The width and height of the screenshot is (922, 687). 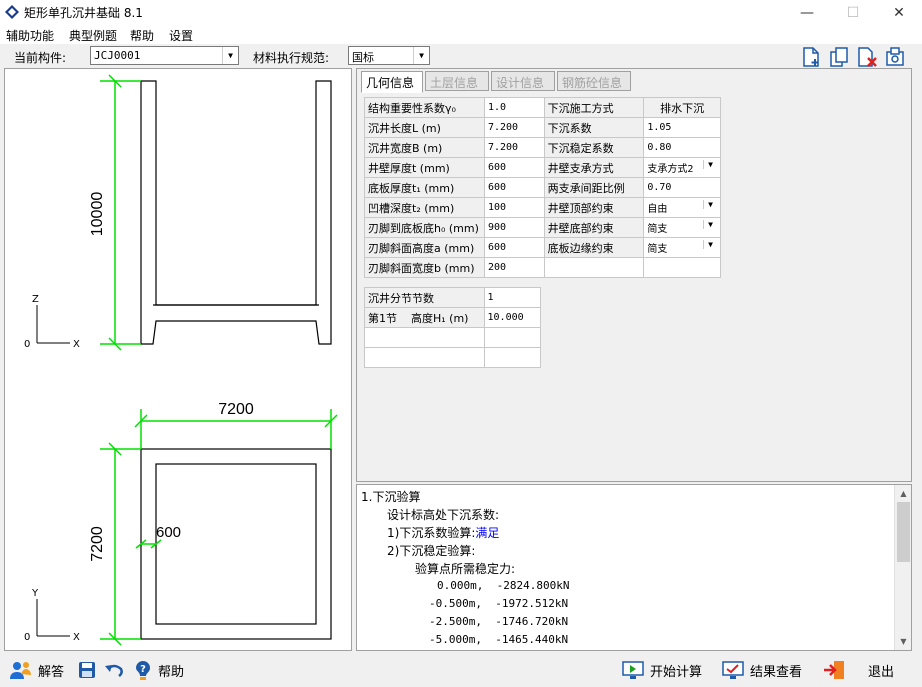 What do you see at coordinates (93, 35) in the screenshot?
I see `menu-examples: 典型例题` at bounding box center [93, 35].